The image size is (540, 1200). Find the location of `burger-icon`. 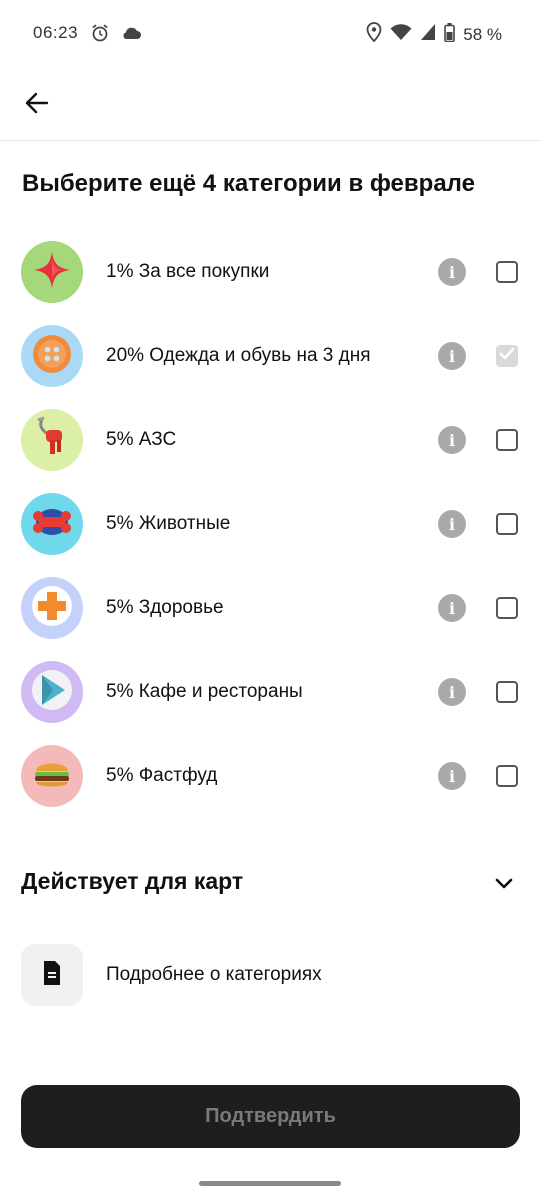

burger-icon is located at coordinates (52, 776).